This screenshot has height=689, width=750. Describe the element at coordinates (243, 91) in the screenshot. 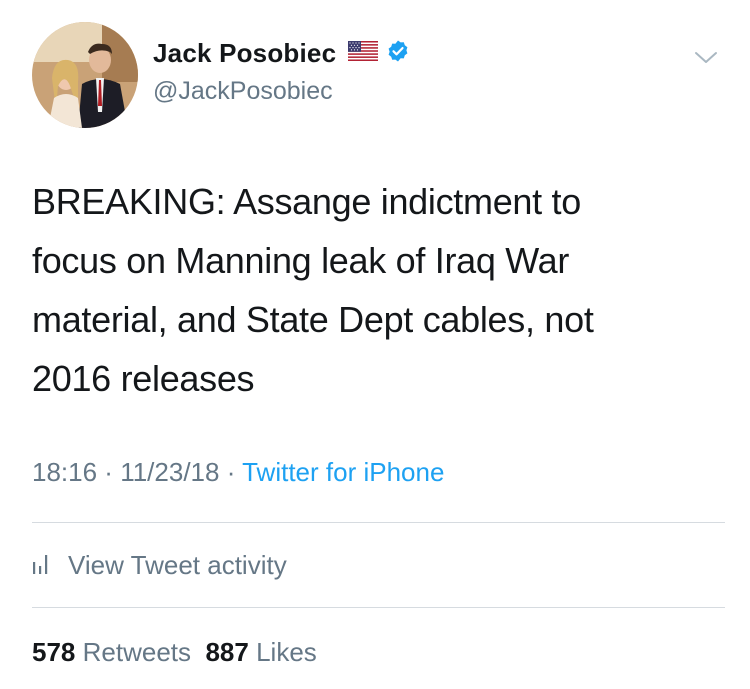

I see `author-handle: @JackPosobiec` at that location.